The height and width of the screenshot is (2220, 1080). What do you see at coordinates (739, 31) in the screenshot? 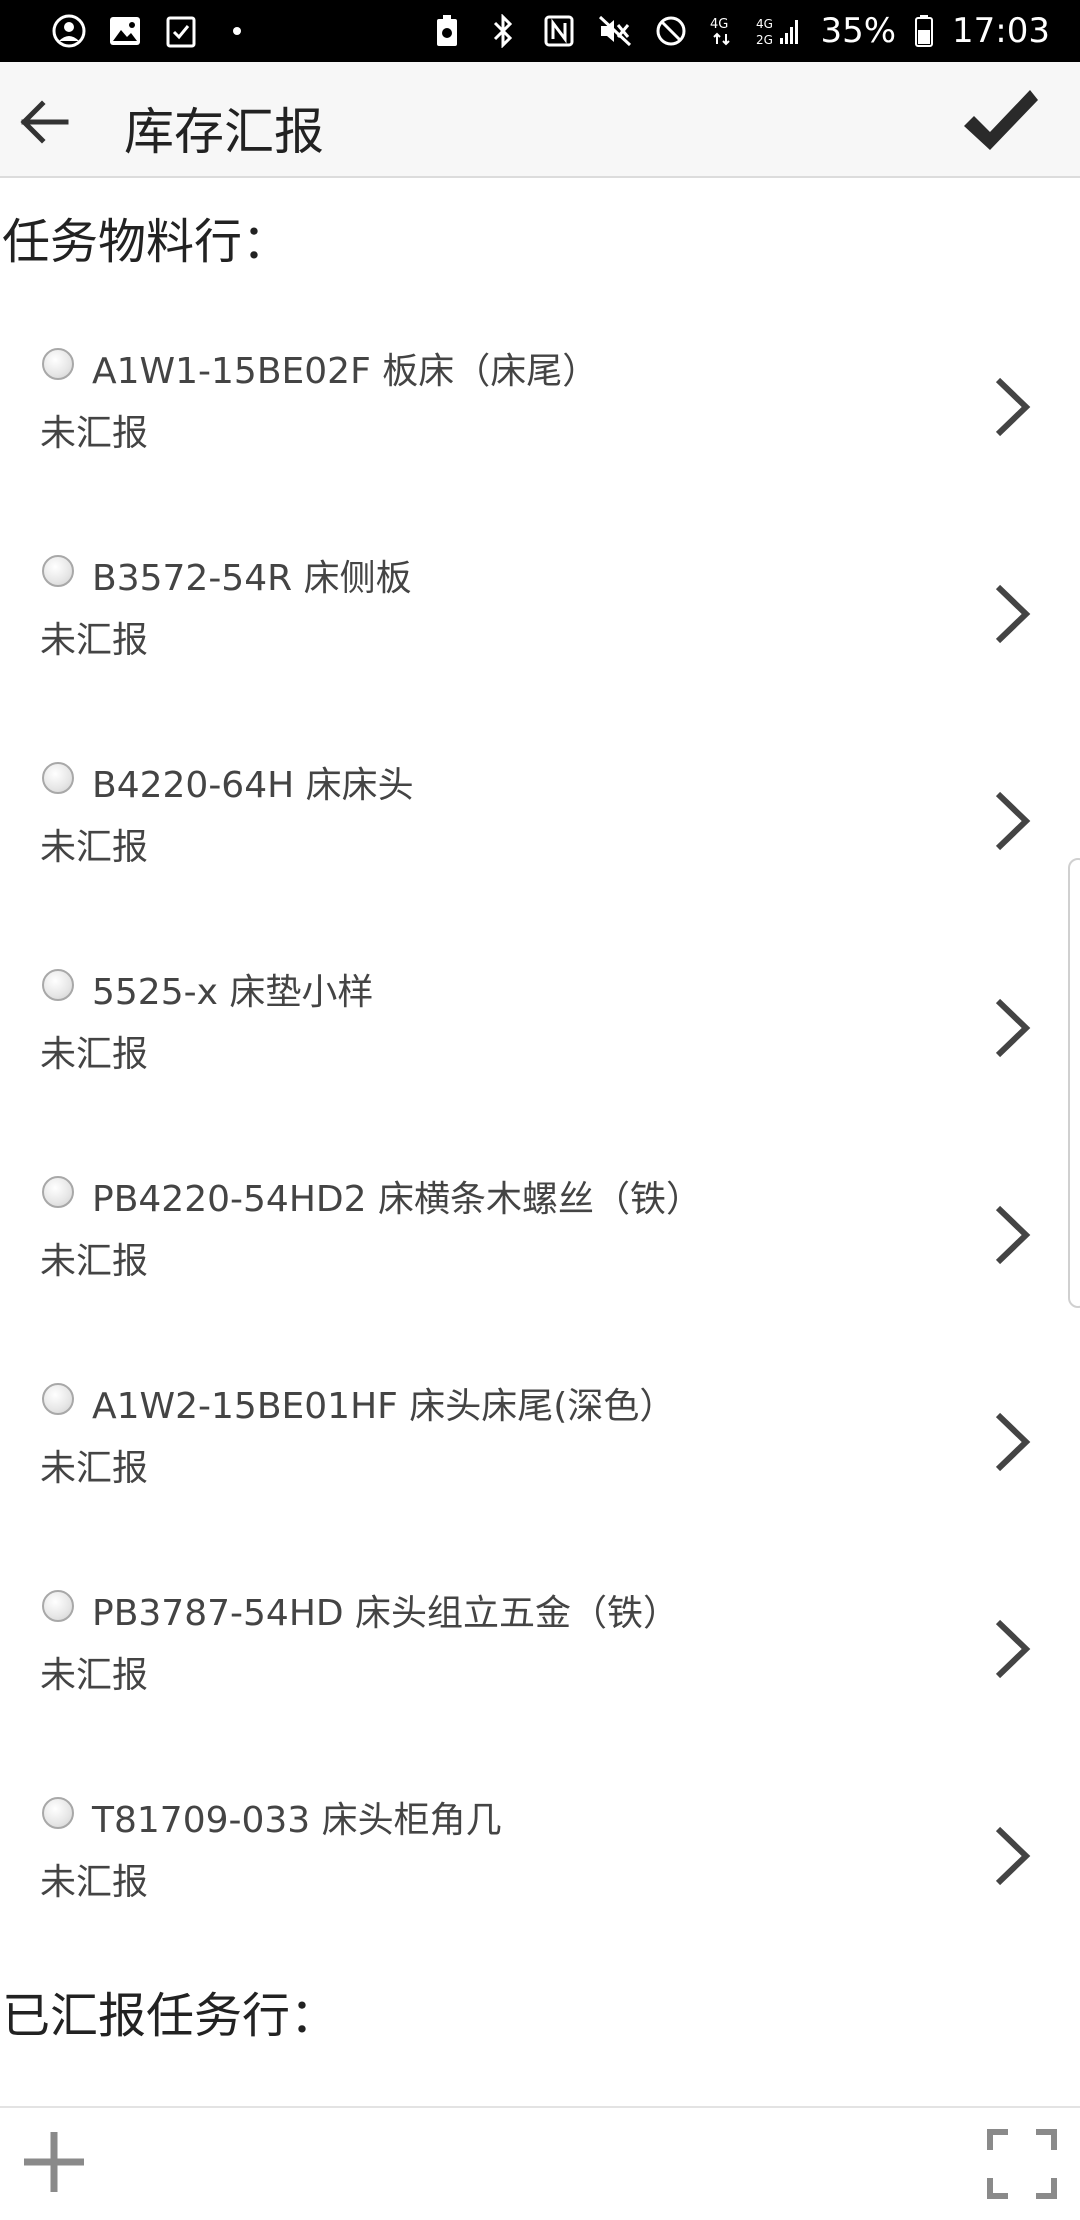
I see `status-right-icons: 4G 4G 2G 35% 17:03` at bounding box center [739, 31].